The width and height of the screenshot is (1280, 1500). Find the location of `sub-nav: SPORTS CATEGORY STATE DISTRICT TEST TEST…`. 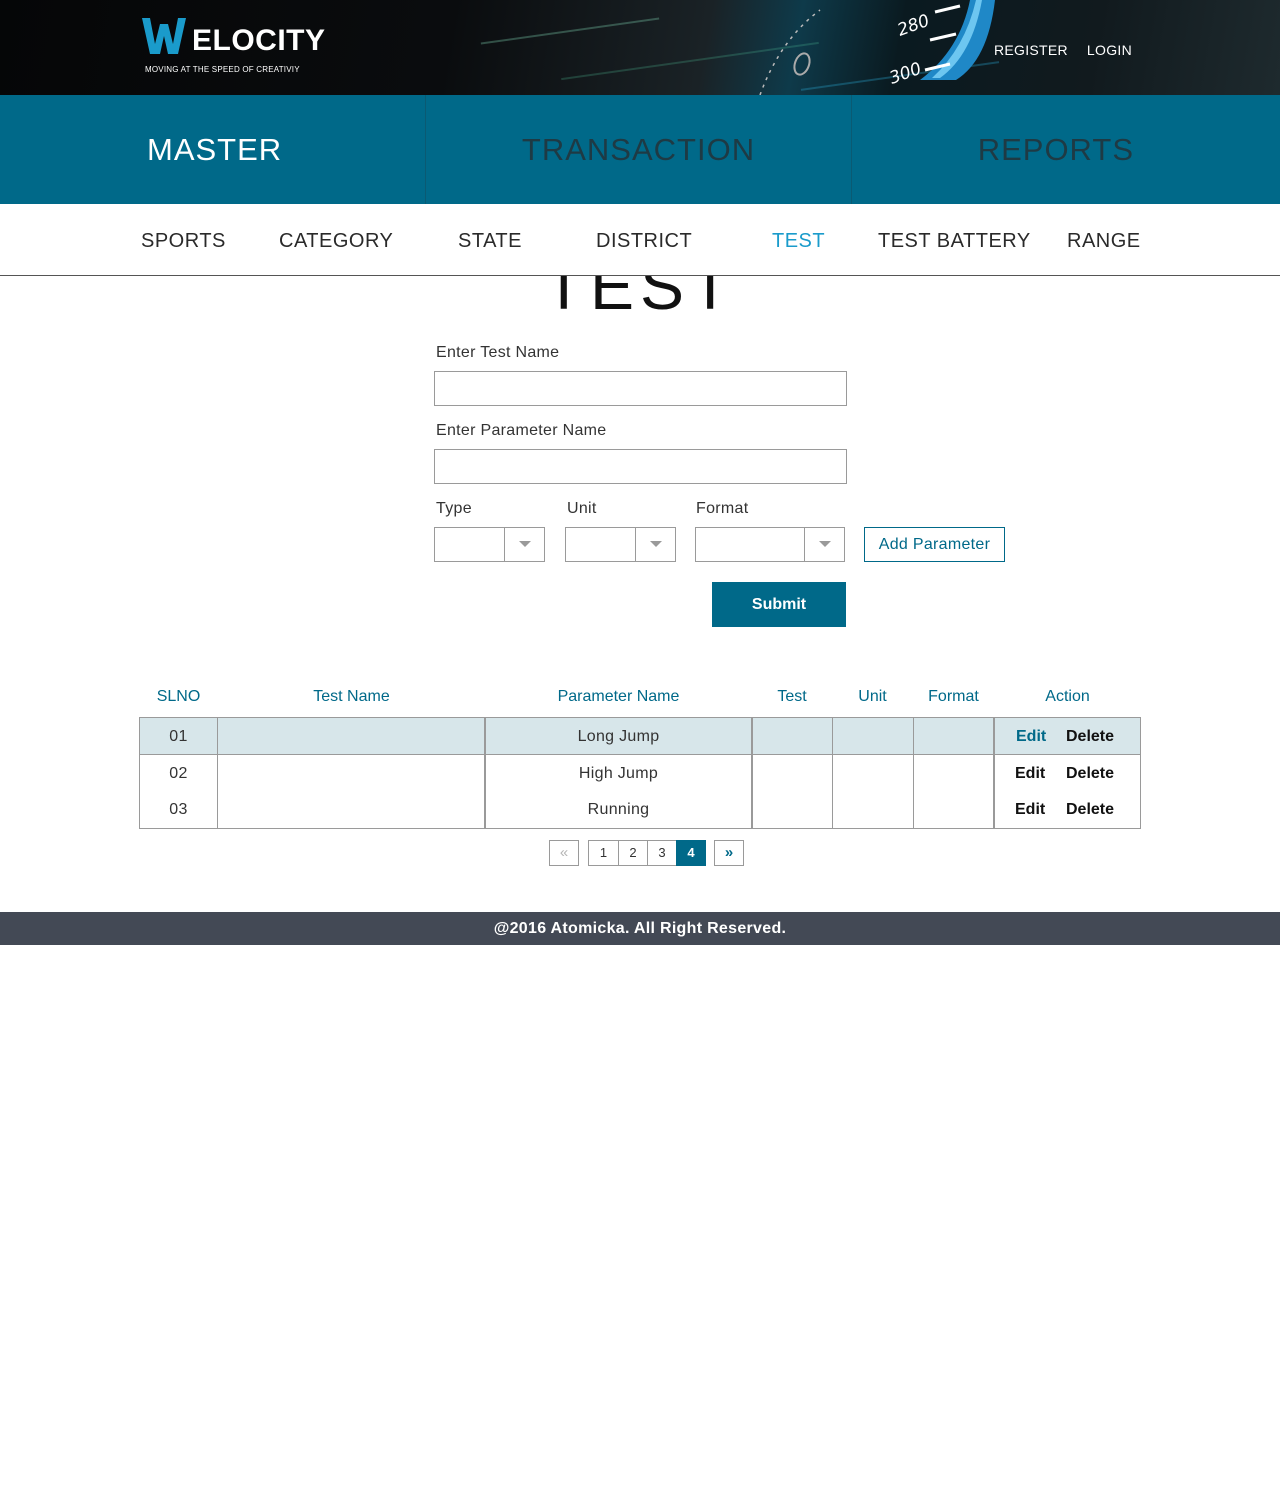

sub-nav: SPORTS CATEGORY STATE DISTRICT TEST TEST… is located at coordinates (640, 240).